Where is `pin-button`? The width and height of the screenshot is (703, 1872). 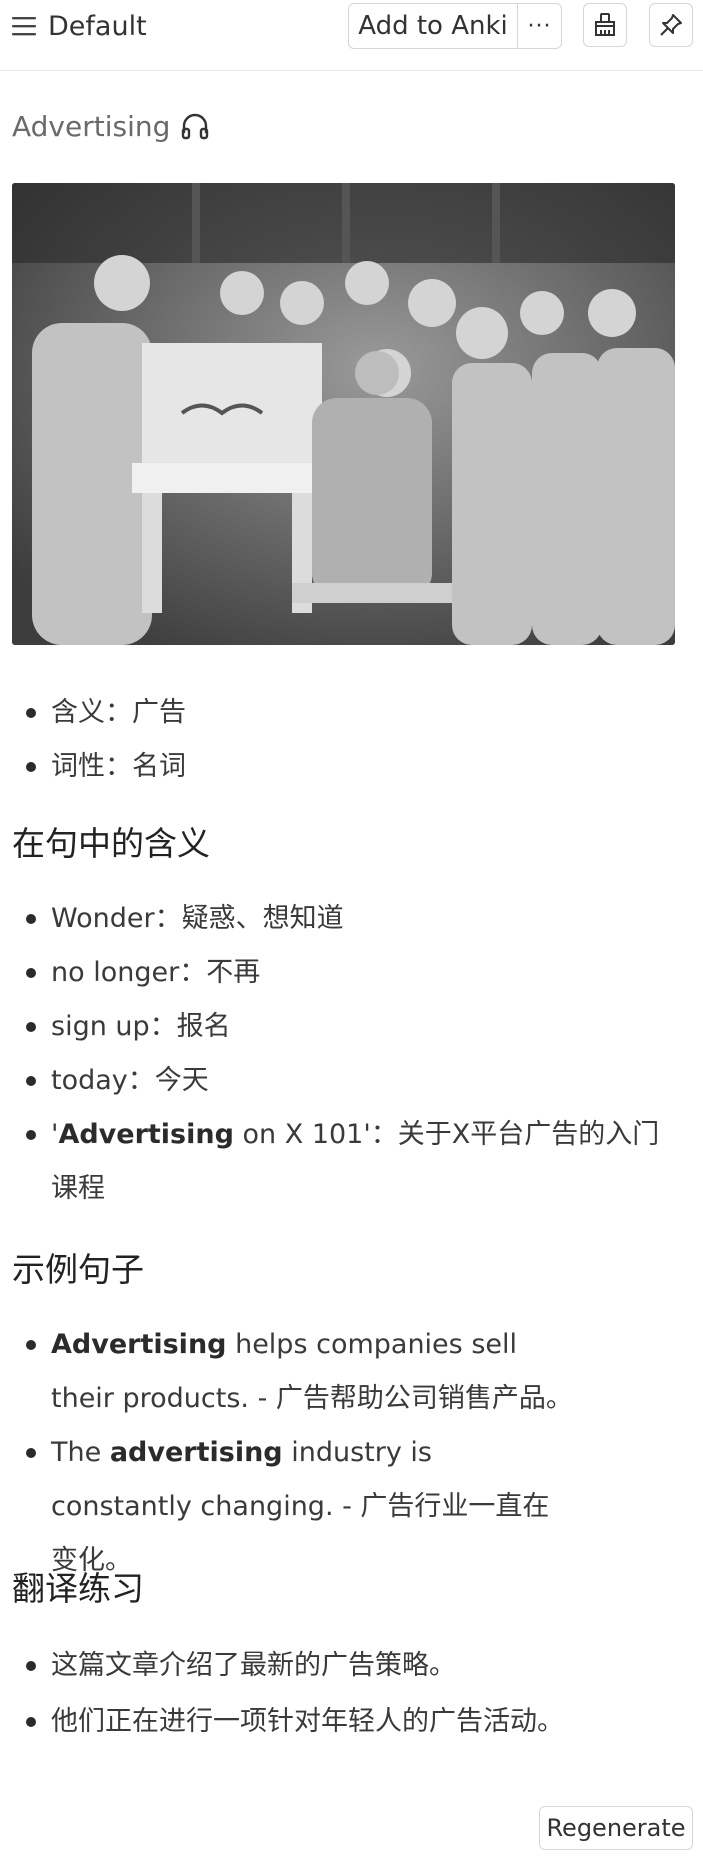 pin-button is located at coordinates (671, 25).